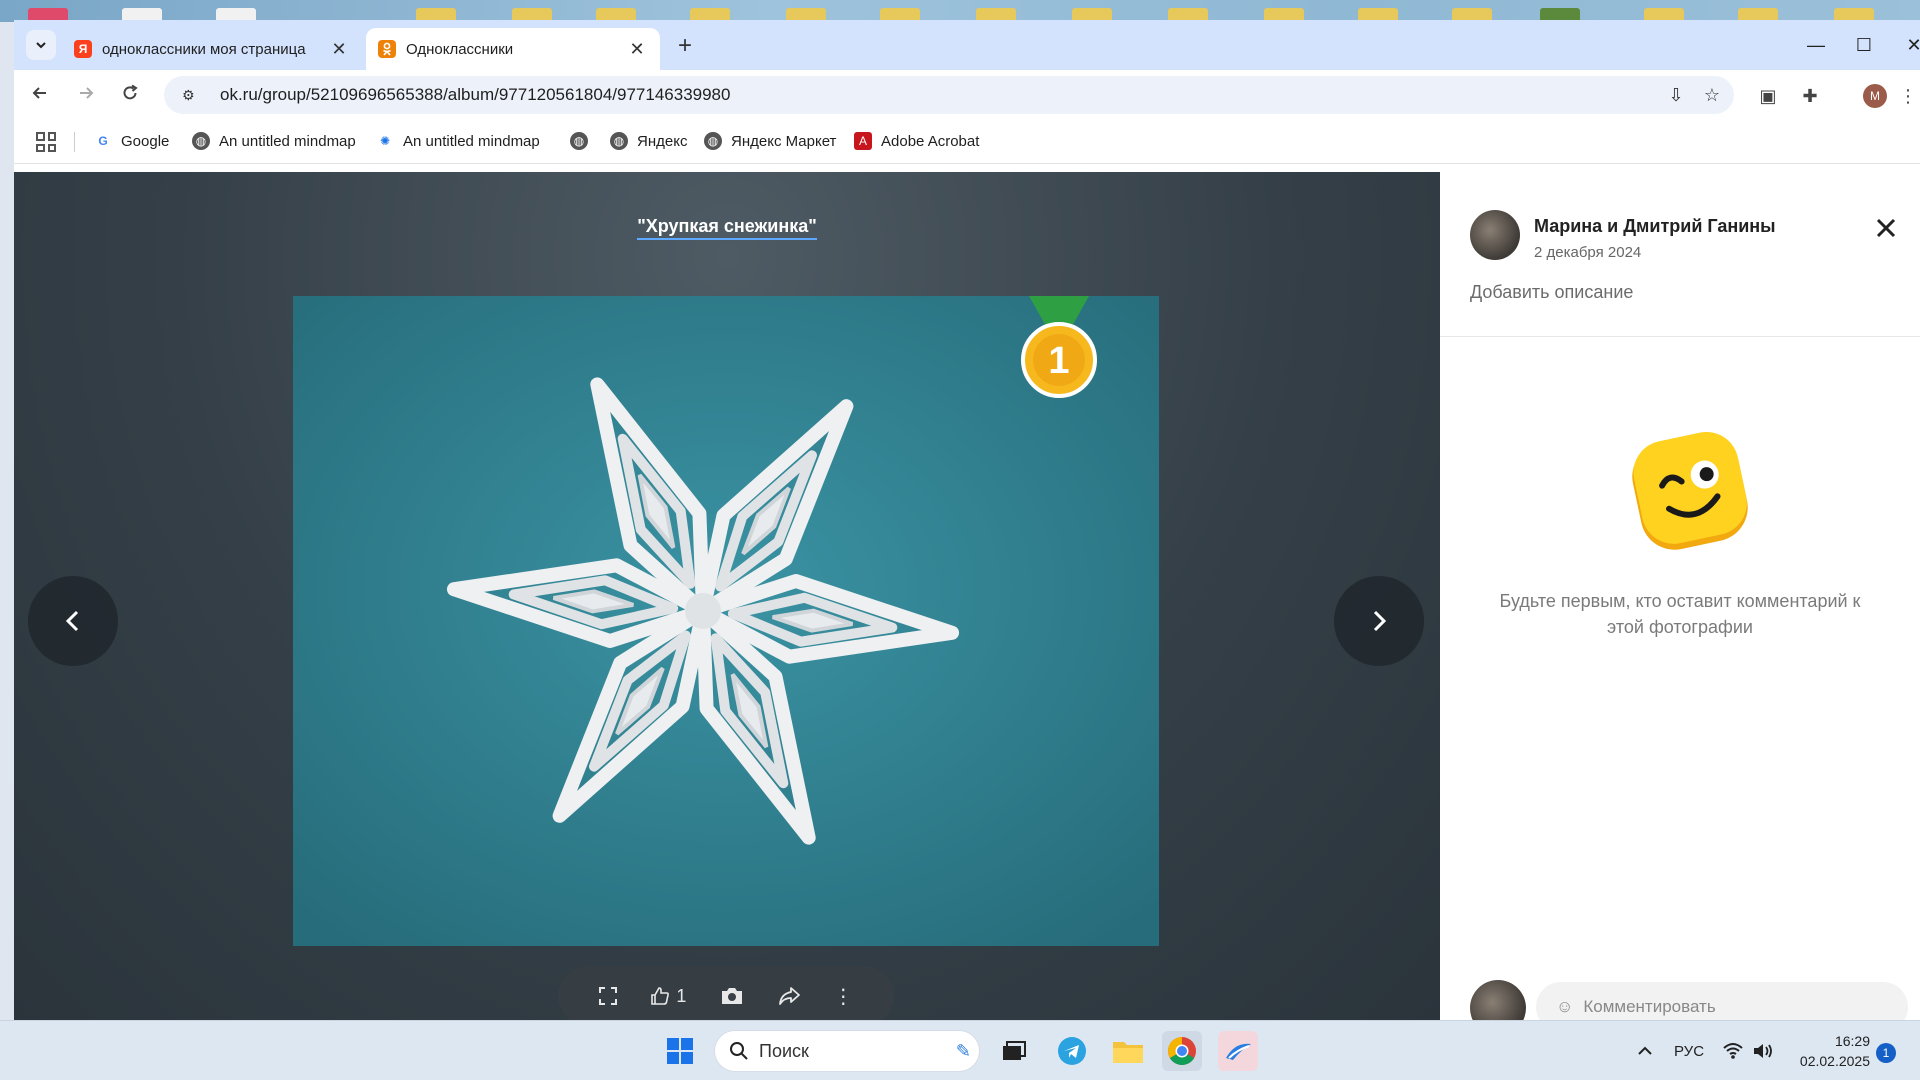 The height and width of the screenshot is (1080, 1920). What do you see at coordinates (1676, 95) in the screenshot?
I see `install-app-icon: ⇩` at bounding box center [1676, 95].